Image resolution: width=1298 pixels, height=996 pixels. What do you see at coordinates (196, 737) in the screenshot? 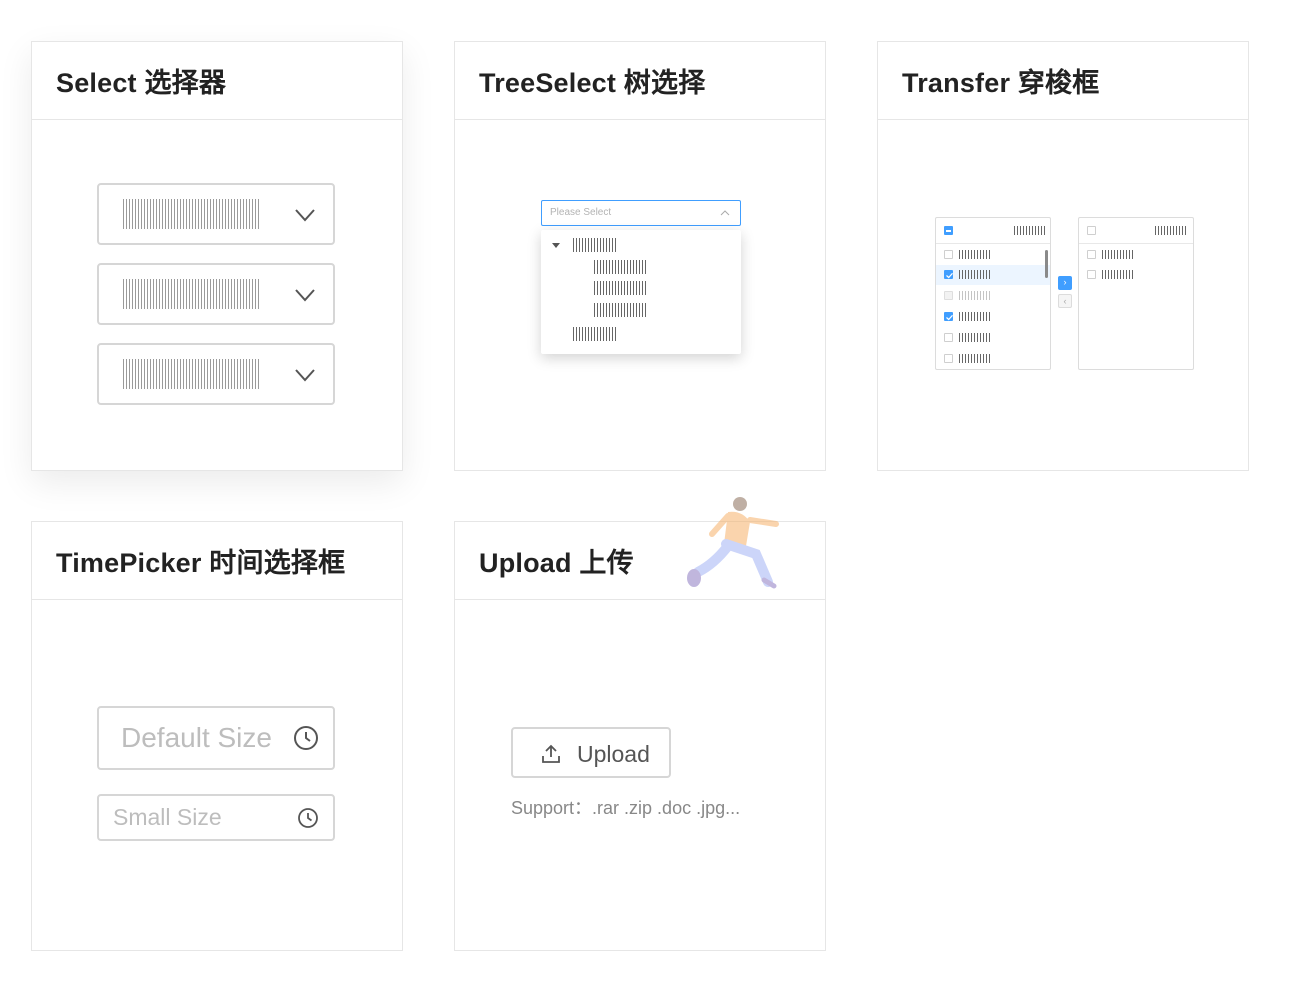
I see `time-picker-default-placeholder: Default Size` at bounding box center [196, 737].